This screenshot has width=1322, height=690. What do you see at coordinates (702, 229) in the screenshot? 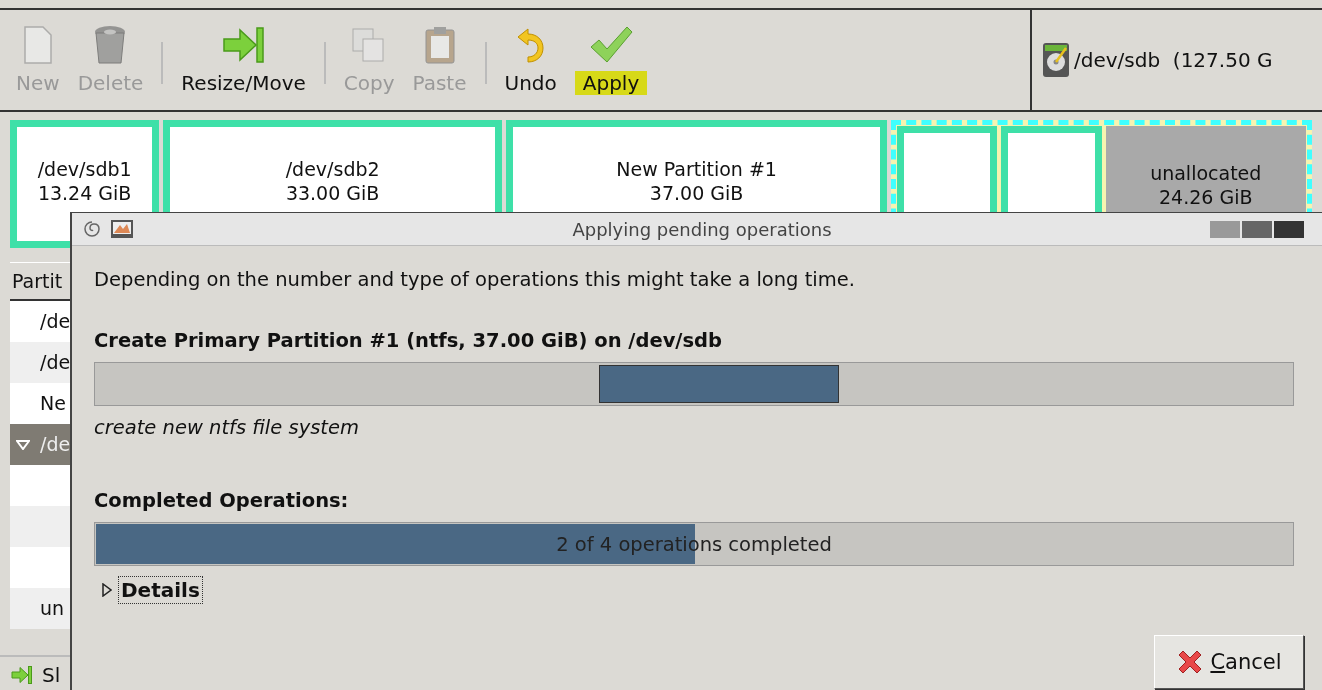
I see `window-title: Applying pending operations` at bounding box center [702, 229].